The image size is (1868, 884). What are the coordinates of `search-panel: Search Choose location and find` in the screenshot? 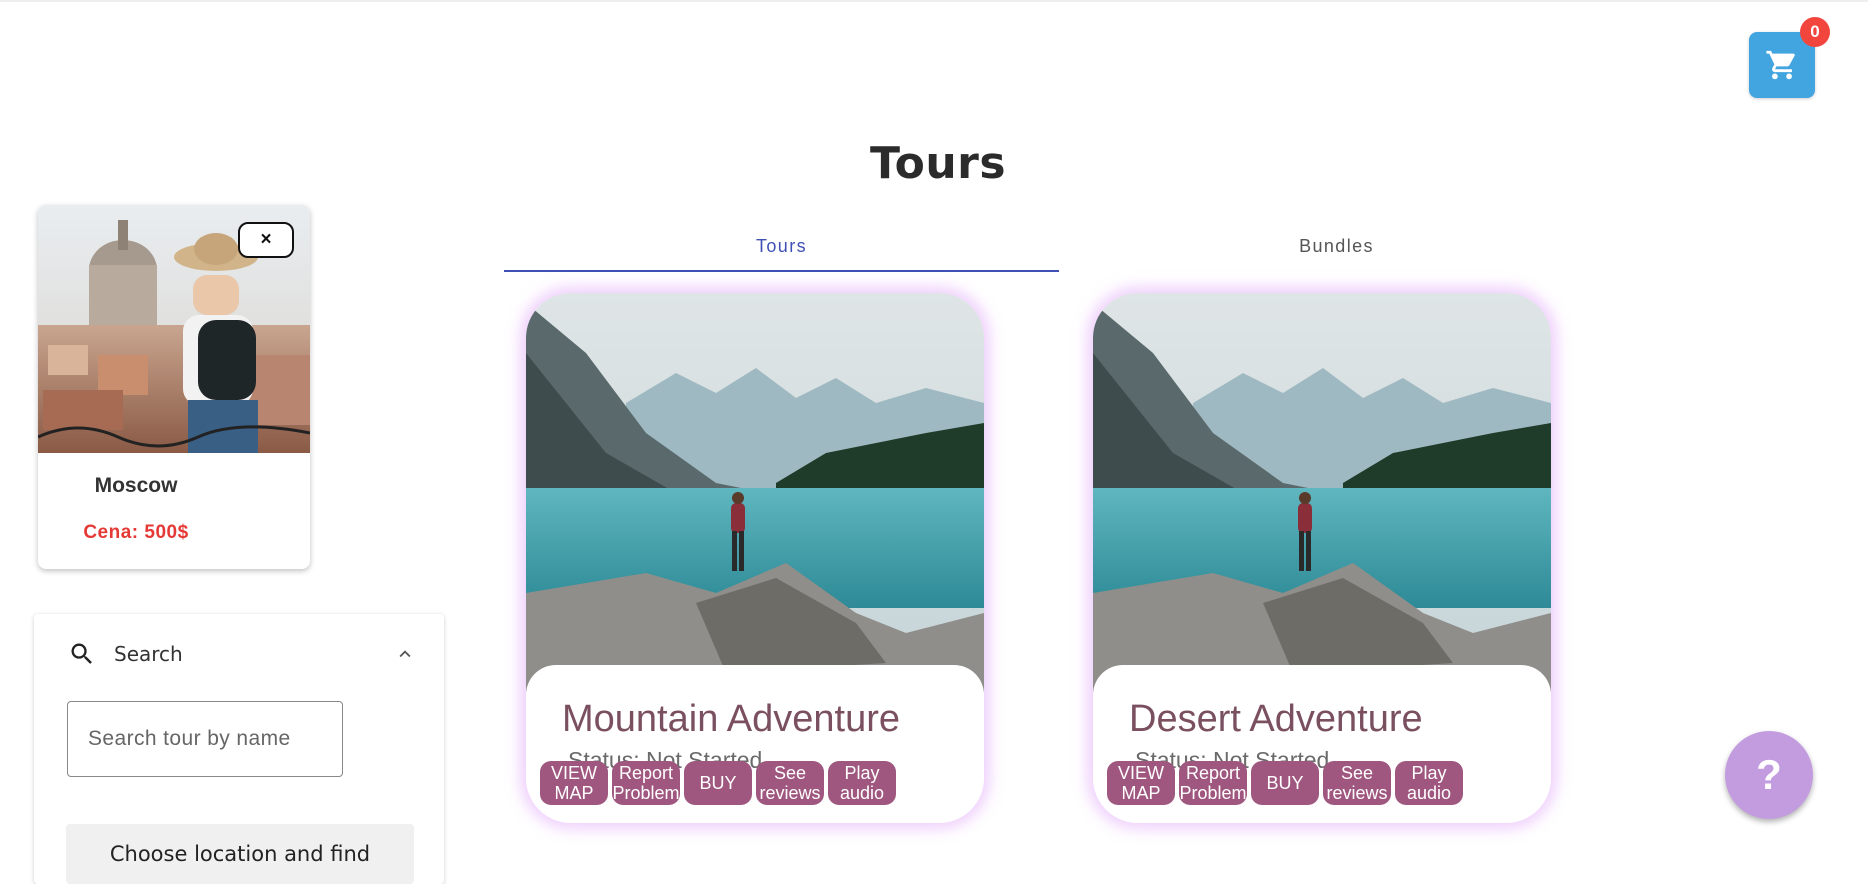 It's located at (239, 749).